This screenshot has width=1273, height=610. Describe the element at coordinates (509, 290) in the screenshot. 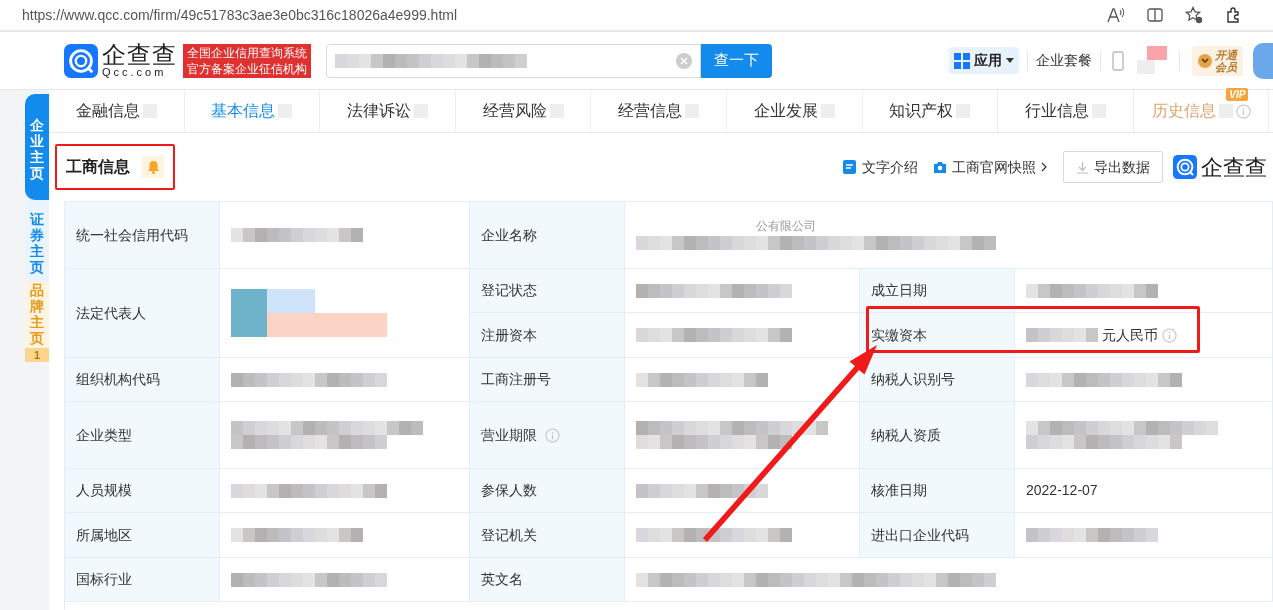

I see `field-label: 登记状态` at that location.